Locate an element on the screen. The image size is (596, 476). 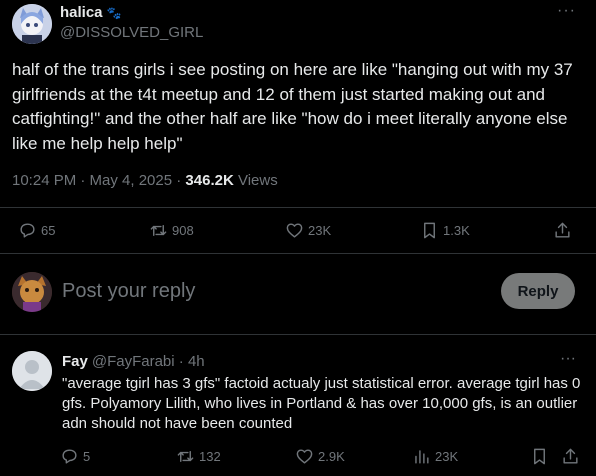
share-action is located at coordinates (564, 230).